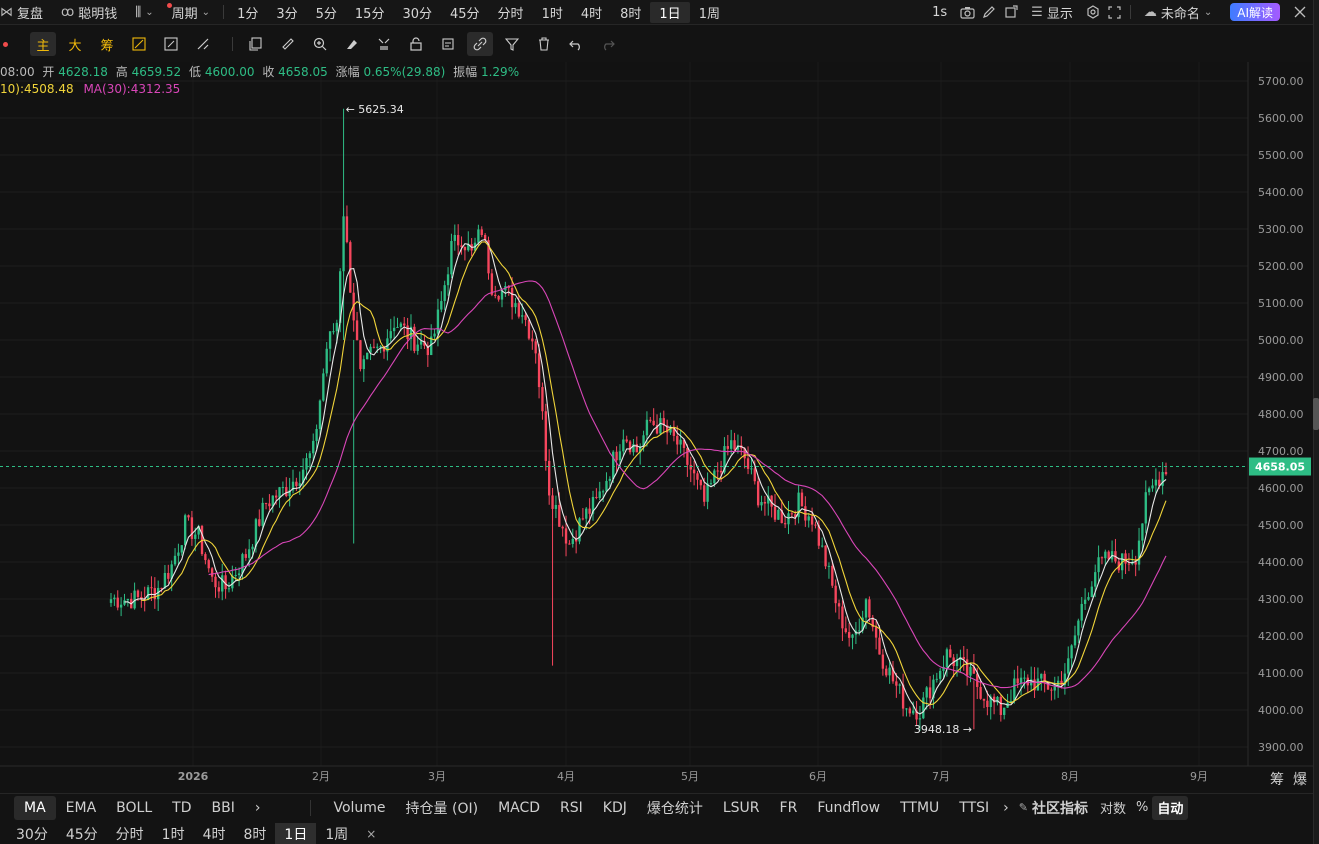  Describe the element at coordinates (203, 44) in the screenshot. I see `draw-tool-icon` at that location.